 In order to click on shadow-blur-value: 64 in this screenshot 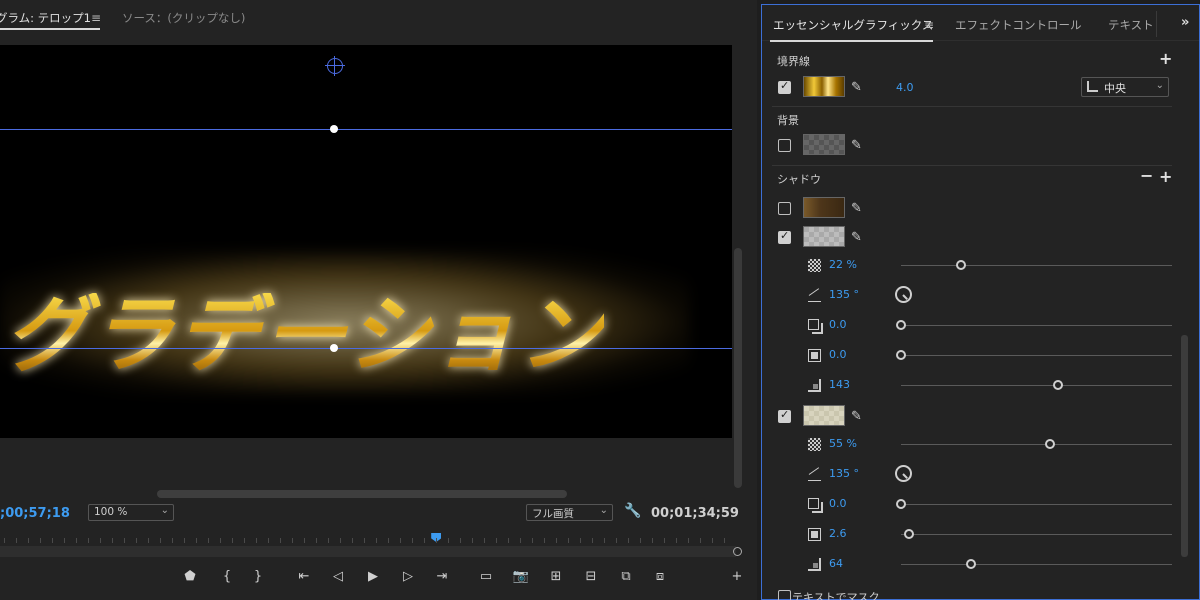, I will do `click(836, 563)`.